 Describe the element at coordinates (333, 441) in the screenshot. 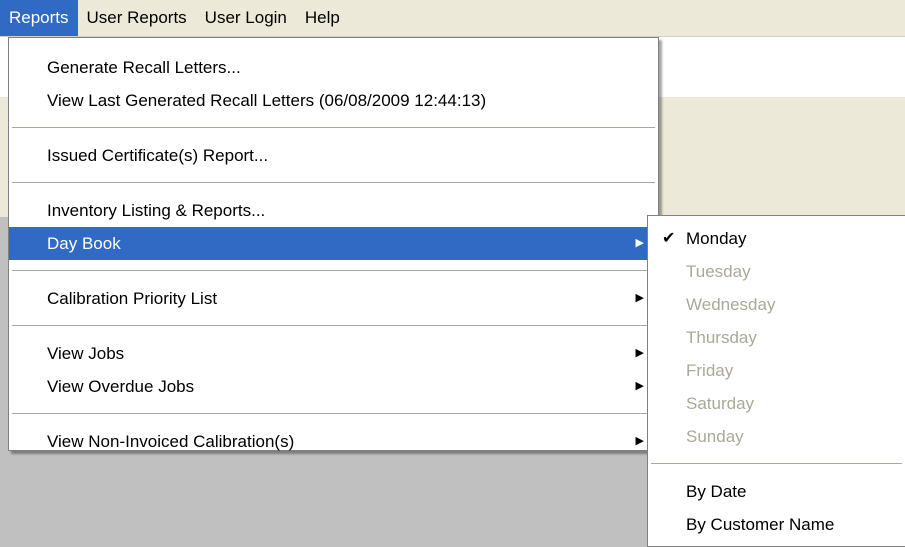

I see `menu-item-view-non-invoiced-calibrations: View Non-Invoiced Calibration(s) ▶` at that location.